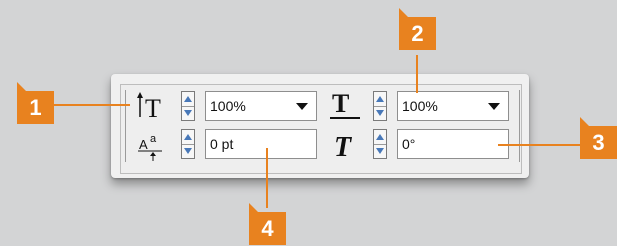  What do you see at coordinates (417, 74) in the screenshot?
I see `callout-2-leader` at bounding box center [417, 74].